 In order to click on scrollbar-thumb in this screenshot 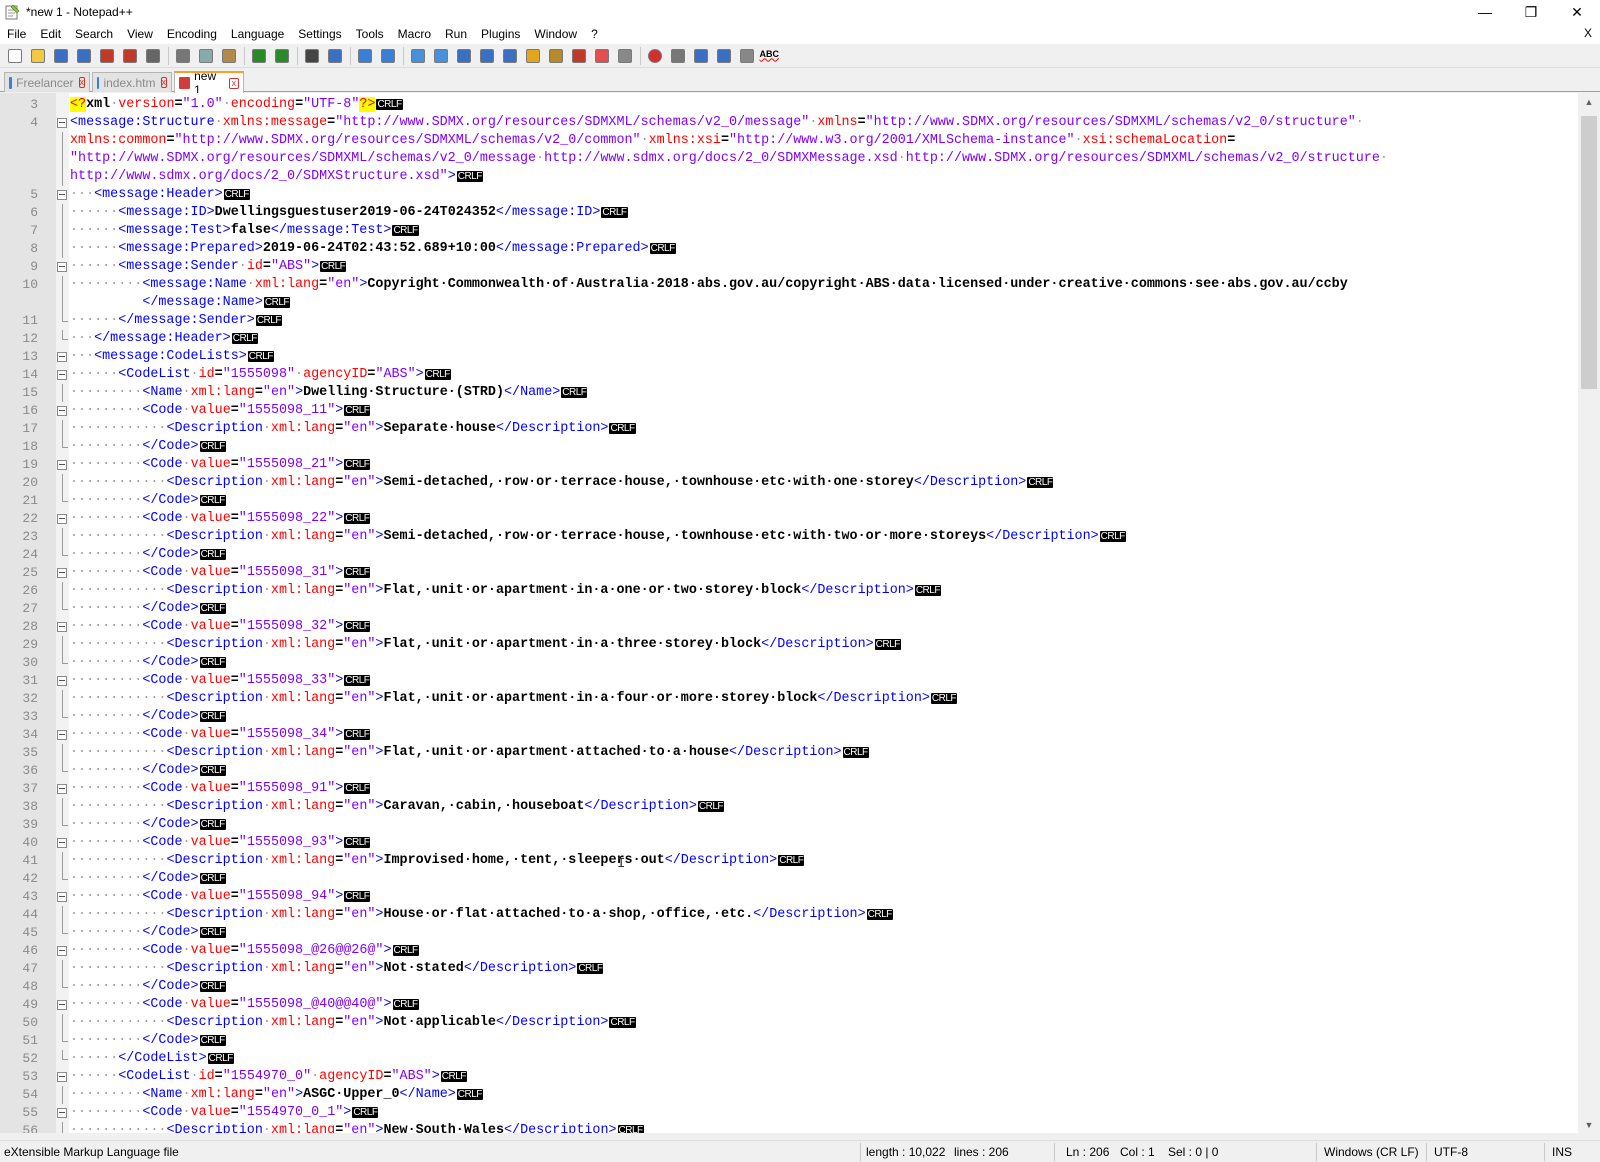, I will do `click(1589, 252)`.